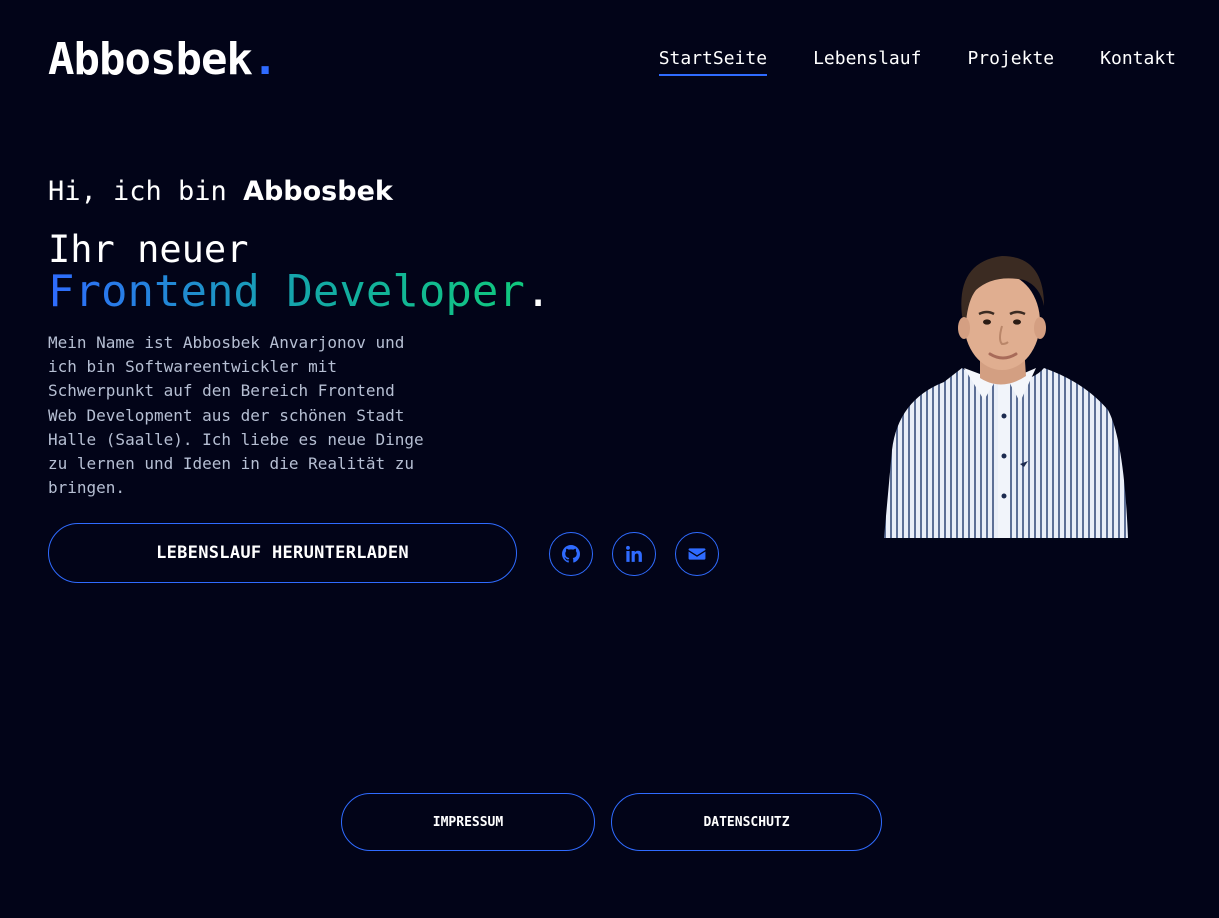  I want to click on linkedin-link, so click(634, 554).